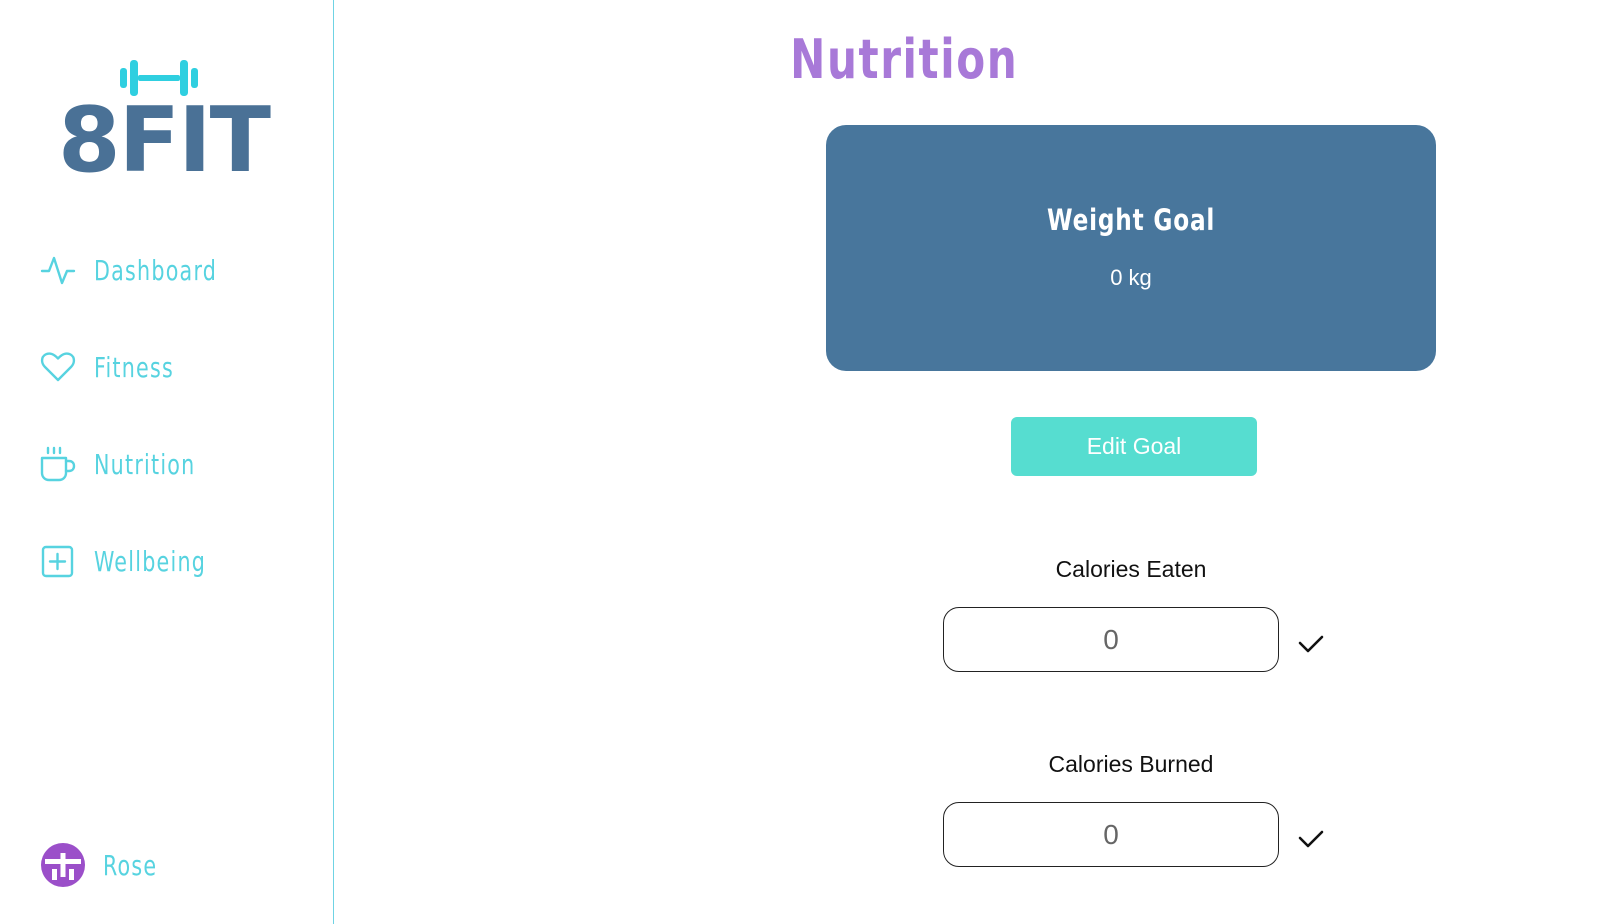  I want to click on calories-eaten-input, so click(1111, 639).